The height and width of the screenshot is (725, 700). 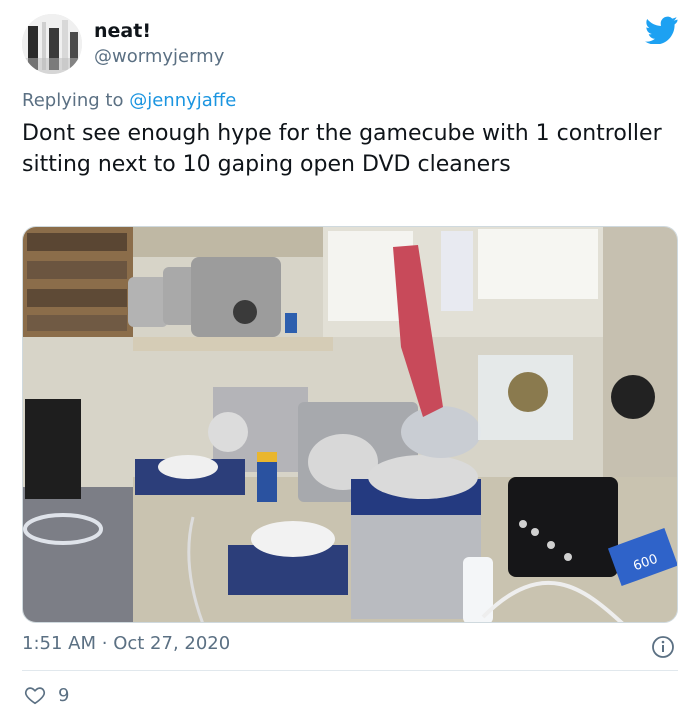 What do you see at coordinates (350, 670) in the screenshot?
I see `divider` at bounding box center [350, 670].